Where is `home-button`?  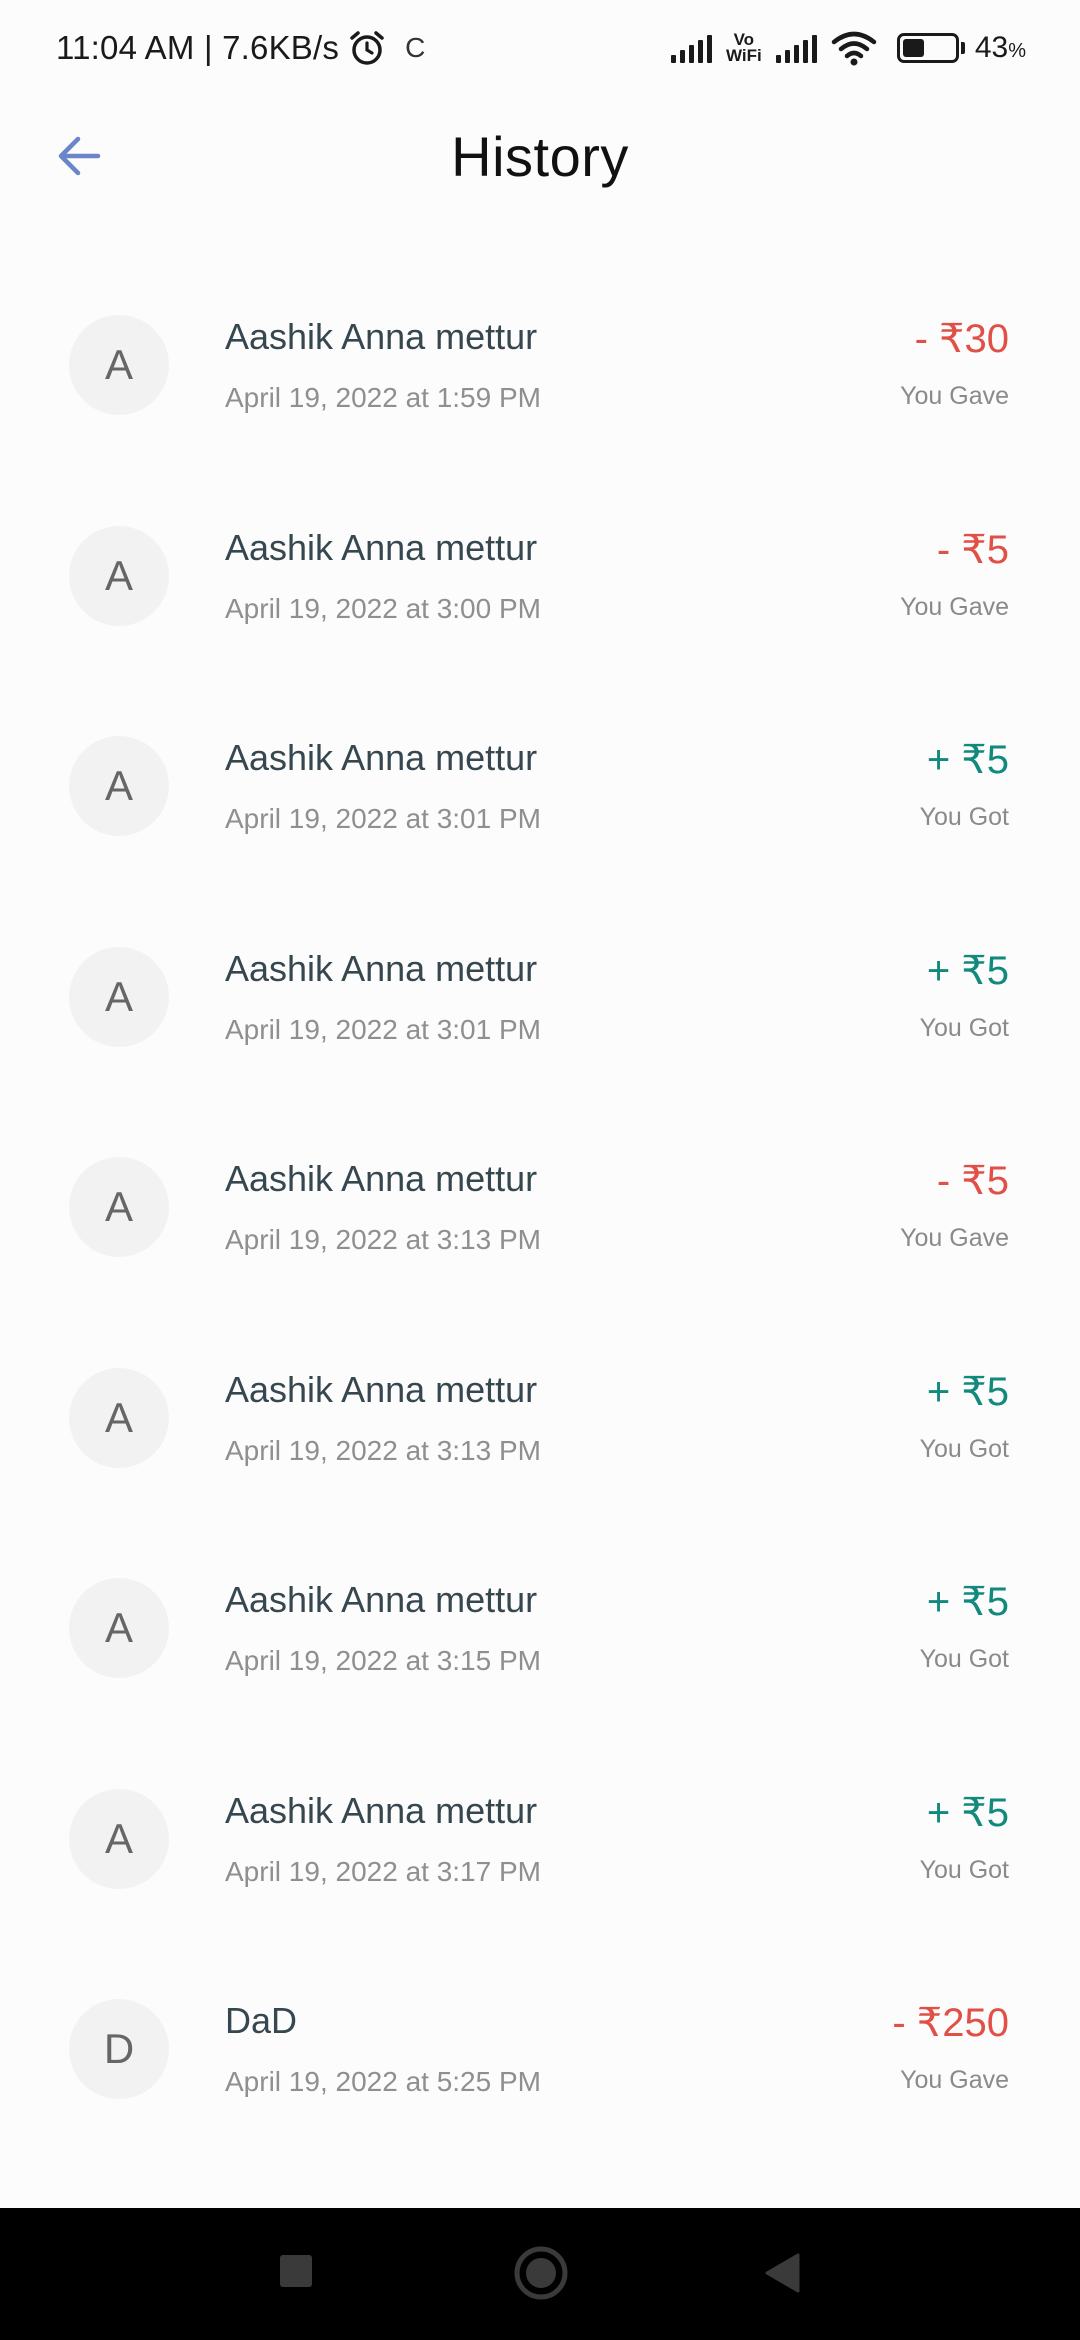
home-button is located at coordinates (541, 2273).